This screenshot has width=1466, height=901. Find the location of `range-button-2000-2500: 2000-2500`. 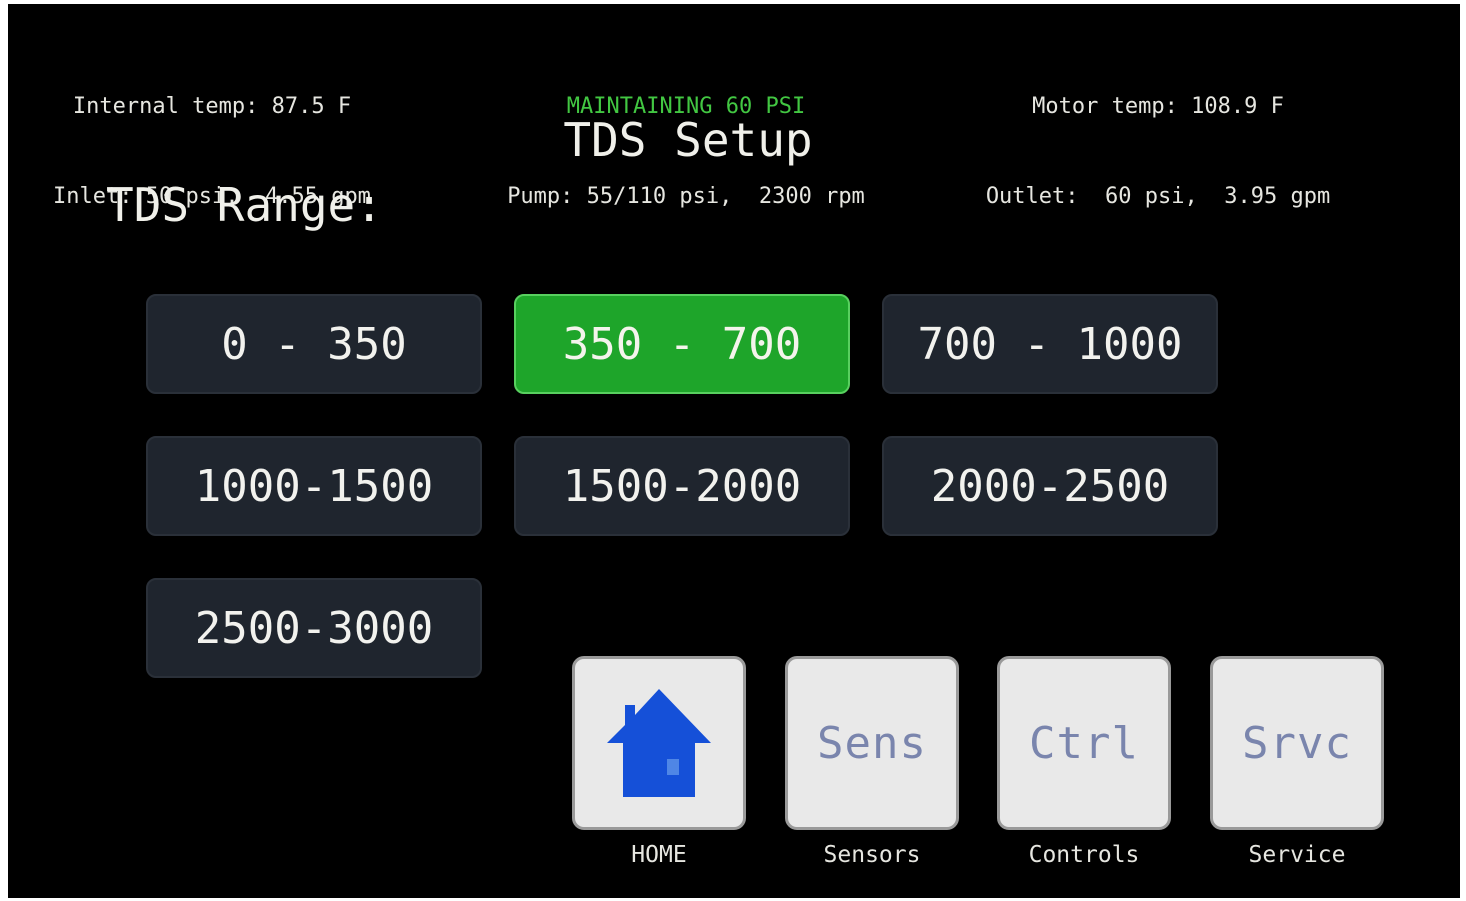

range-button-2000-2500: 2000-2500 is located at coordinates (1050, 486).